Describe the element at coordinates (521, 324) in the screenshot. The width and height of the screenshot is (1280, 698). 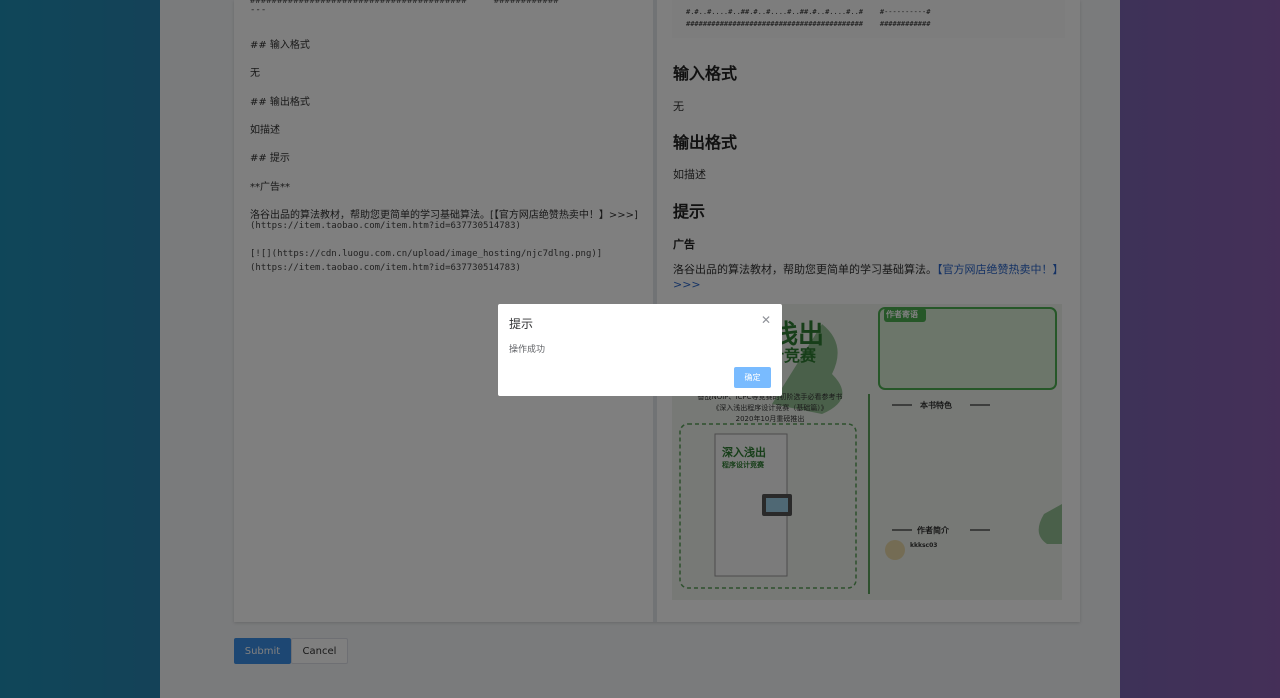
I see `dialog-title: 提示` at that location.